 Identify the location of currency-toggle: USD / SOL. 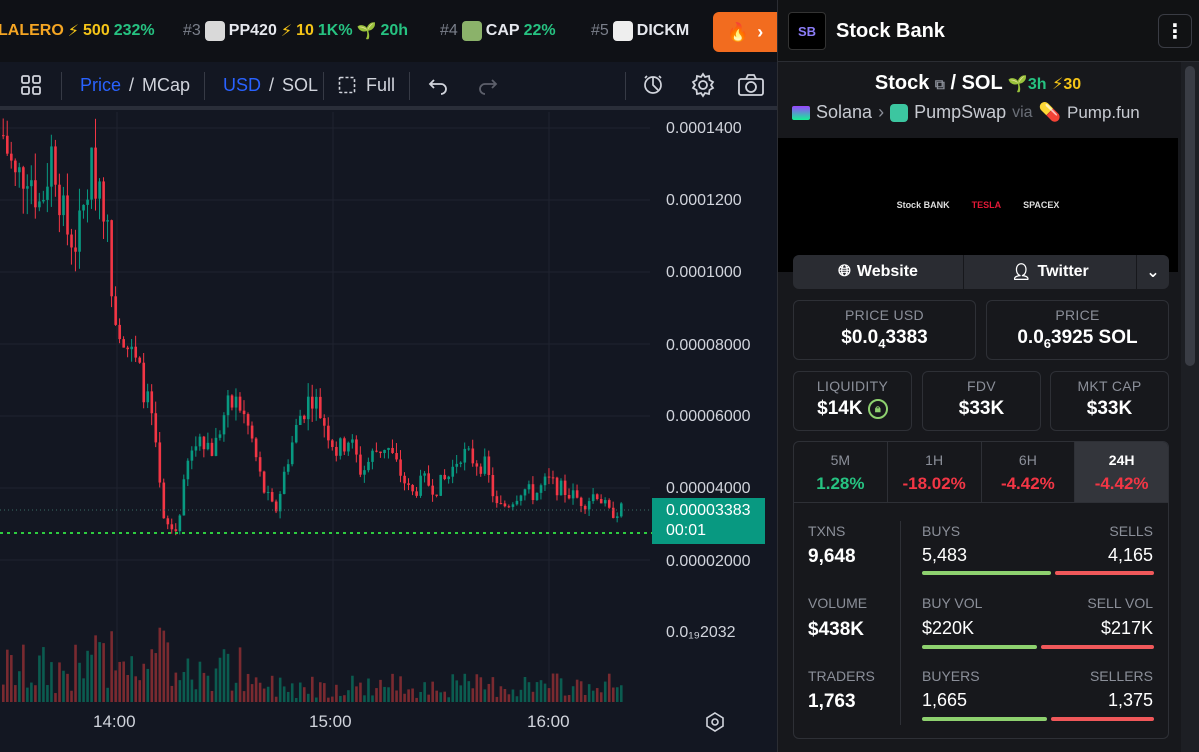
(270, 85).